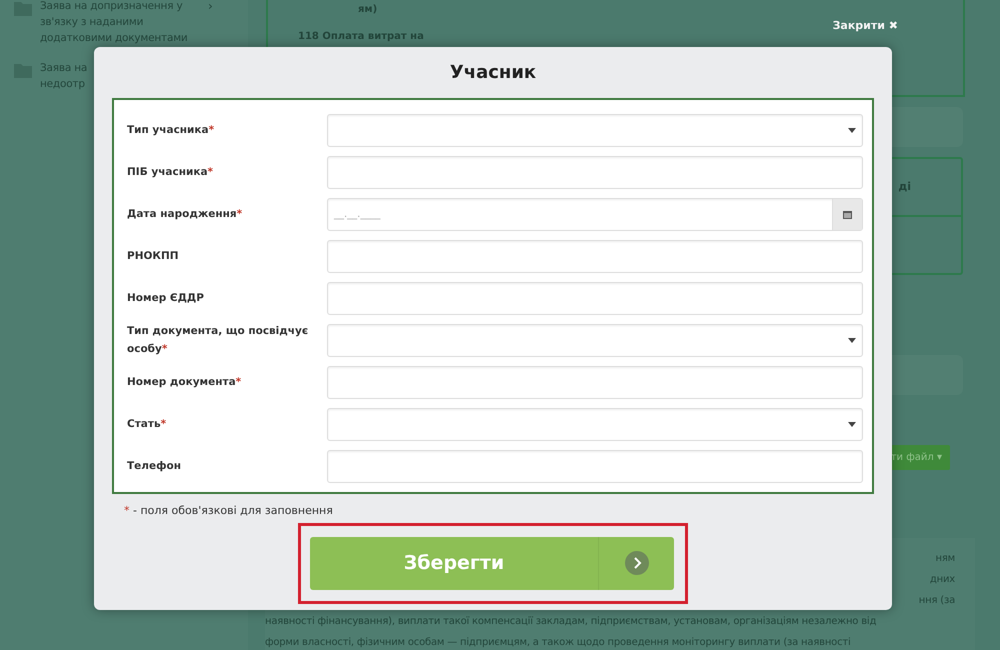 Image resolution: width=1000 pixels, height=650 pixels. What do you see at coordinates (945, 558) in the screenshot?
I see `paragraph-text: ням` at bounding box center [945, 558].